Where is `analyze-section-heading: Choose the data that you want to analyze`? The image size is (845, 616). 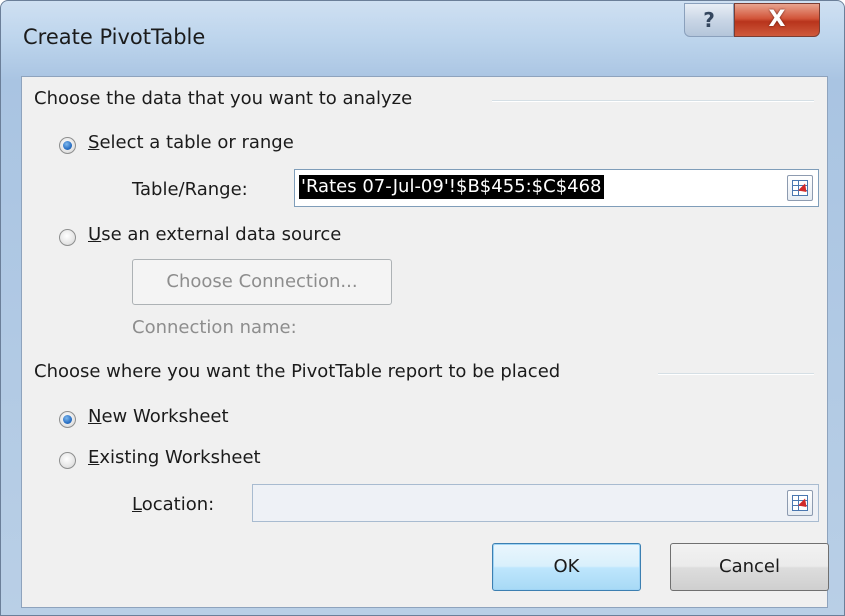
analyze-section-heading: Choose the data that you want to analyze is located at coordinates (223, 98).